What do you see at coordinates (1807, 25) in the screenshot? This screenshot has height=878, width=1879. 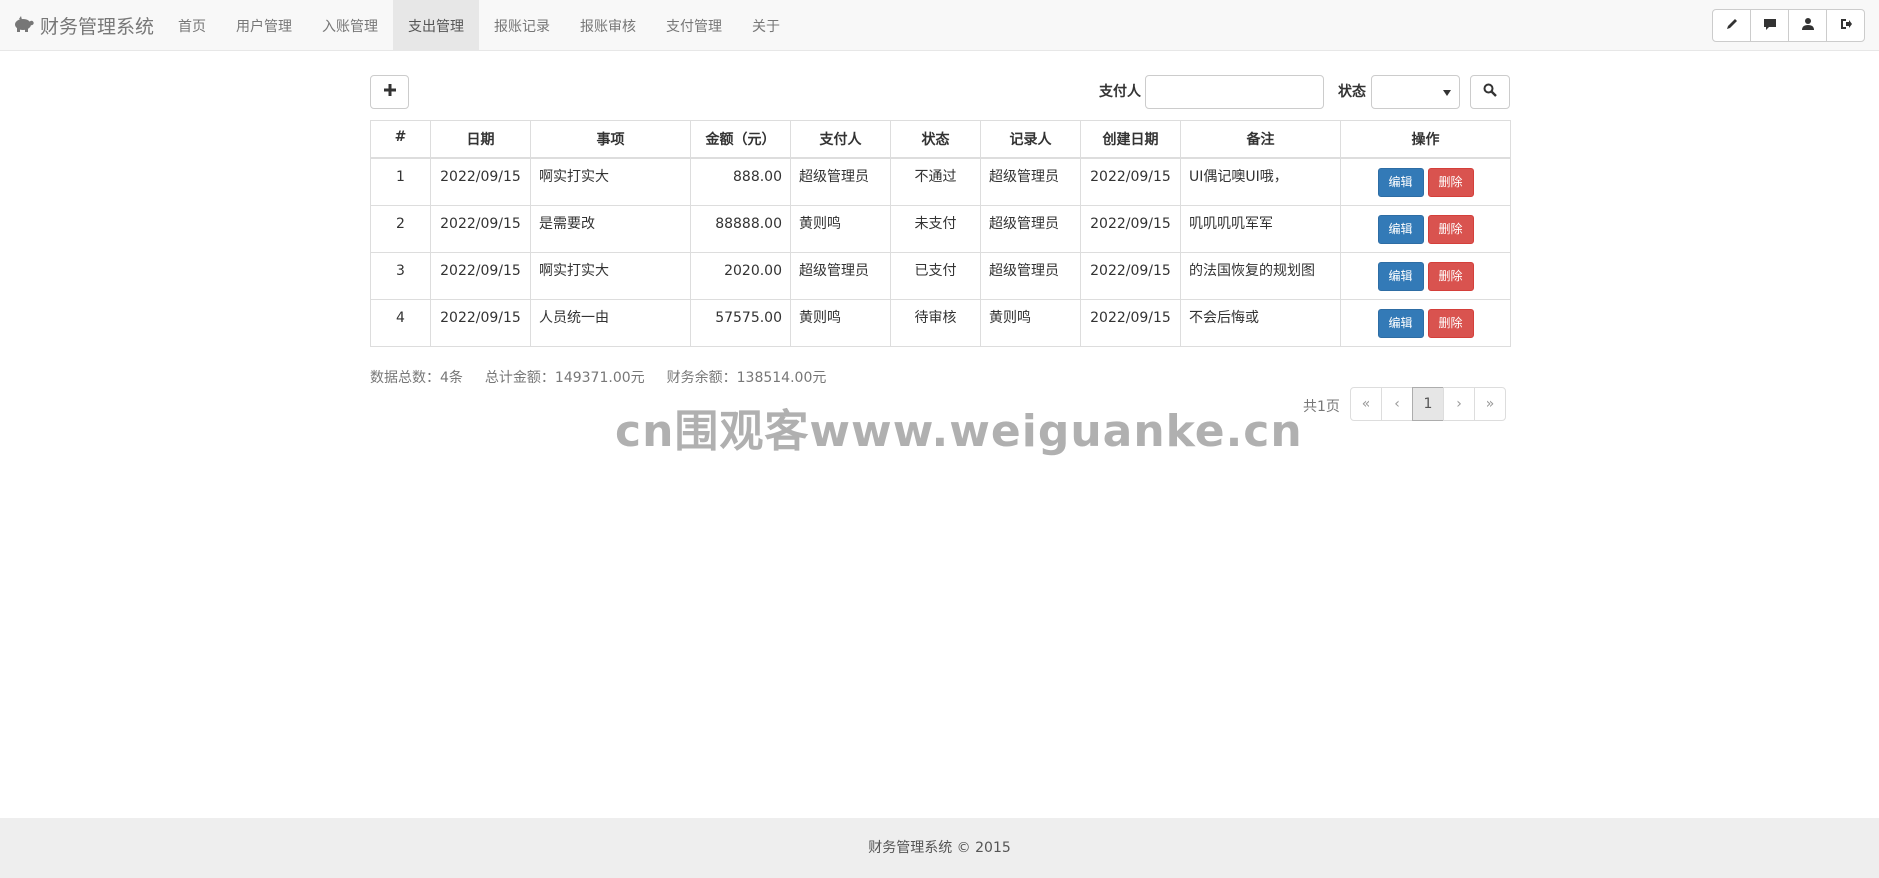 I see `user-button` at bounding box center [1807, 25].